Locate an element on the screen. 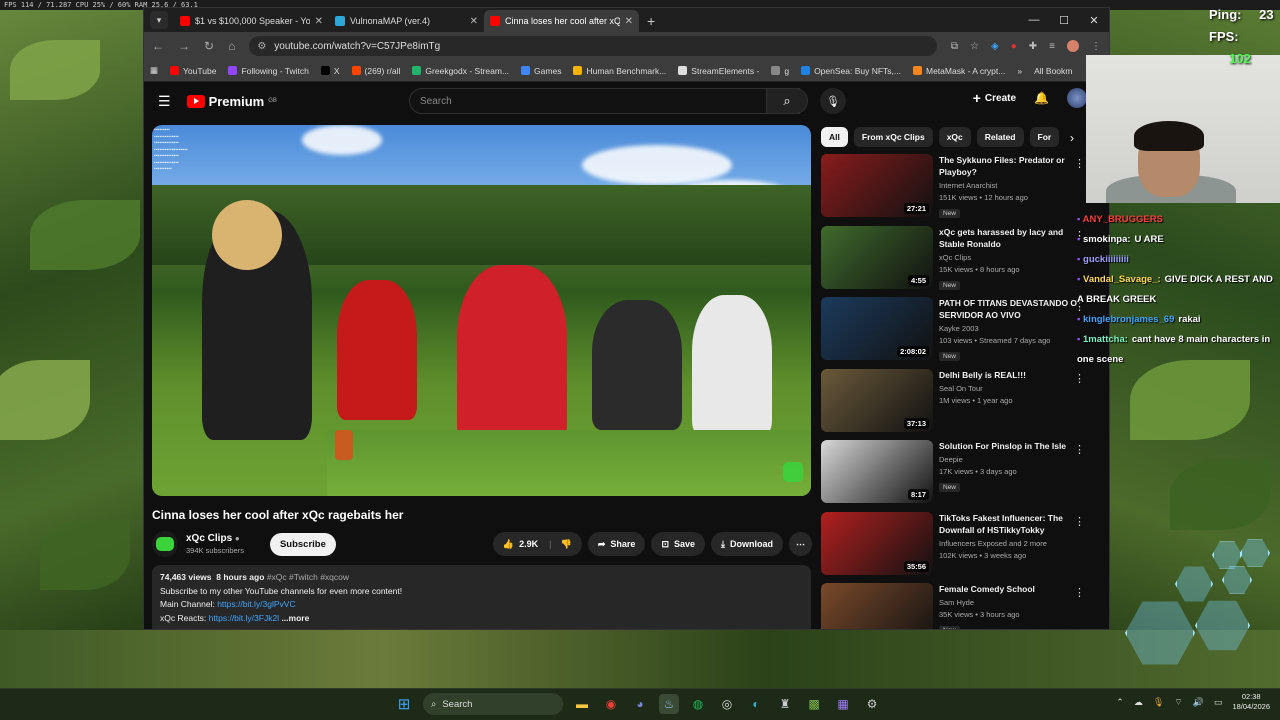 The width and height of the screenshot is (1280, 720). cloud-icon: ☁ is located at coordinates (1138, 702).